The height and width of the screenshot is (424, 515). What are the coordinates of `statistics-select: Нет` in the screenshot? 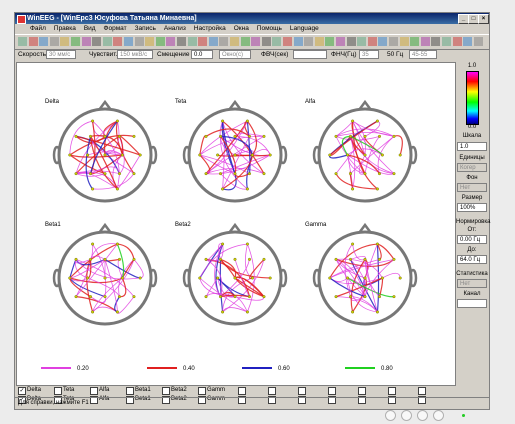 It's located at (472, 283).